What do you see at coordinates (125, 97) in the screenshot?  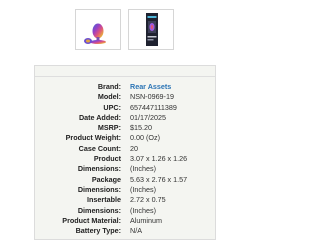 I see `detail-row-model: Model: NSN-0969-19` at bounding box center [125, 97].